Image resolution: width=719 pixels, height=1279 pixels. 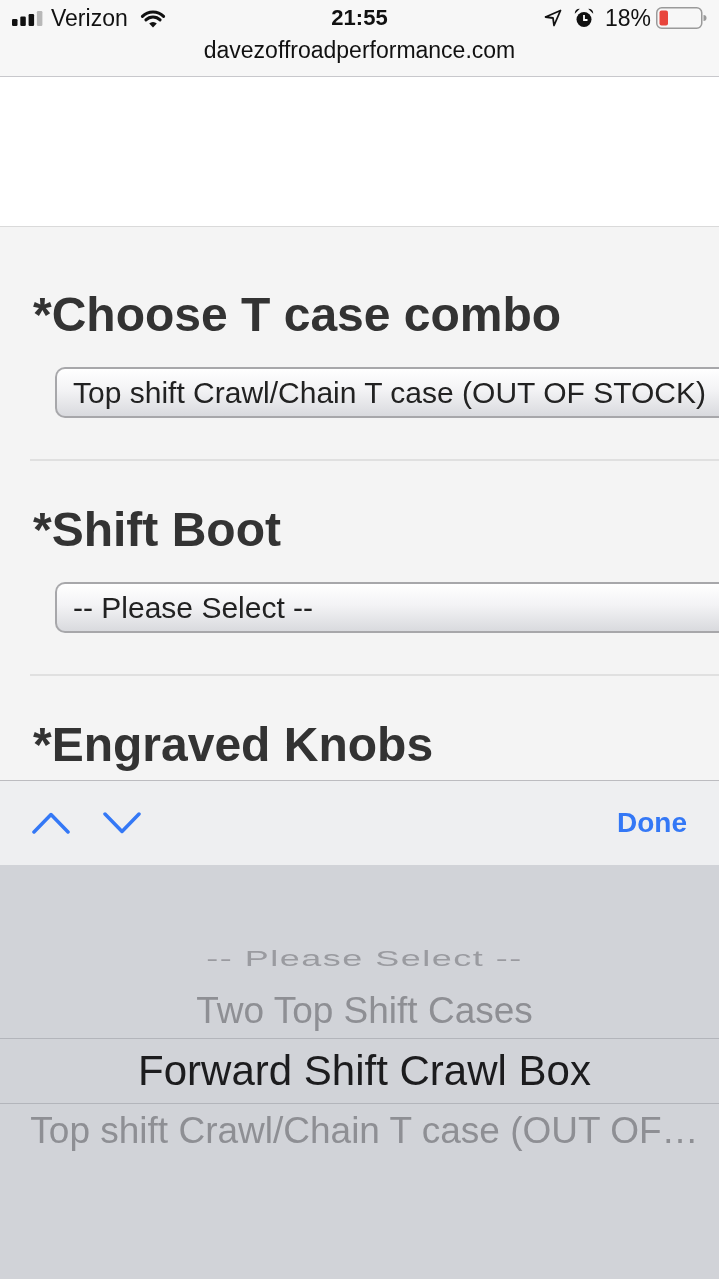 What do you see at coordinates (681, 18) in the screenshot?
I see `battery-icon` at bounding box center [681, 18].